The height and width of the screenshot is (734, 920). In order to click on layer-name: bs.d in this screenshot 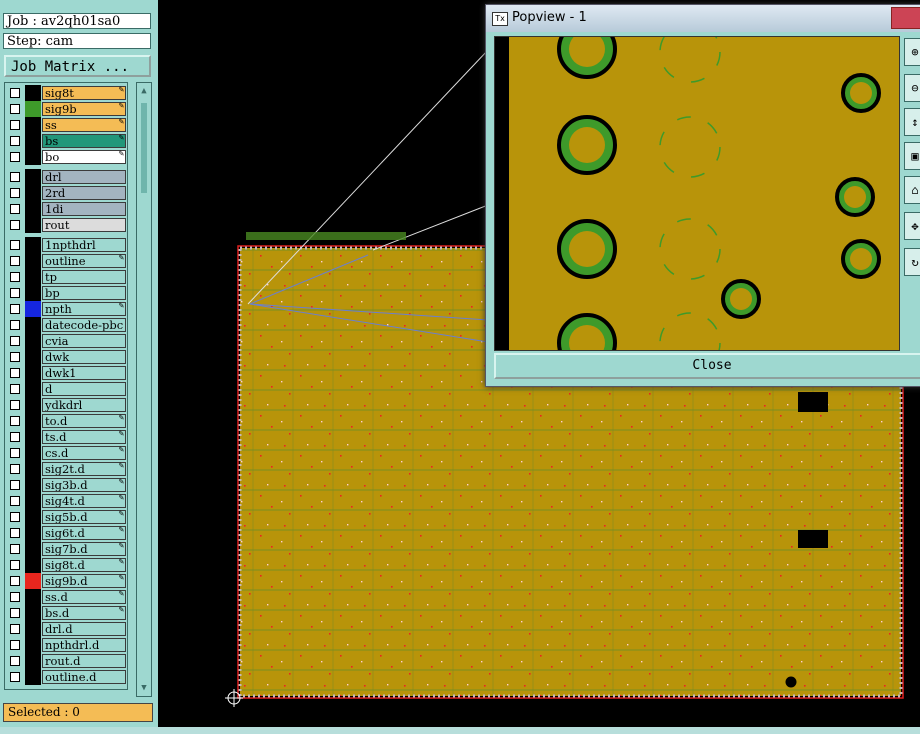, I will do `click(84, 613)`.